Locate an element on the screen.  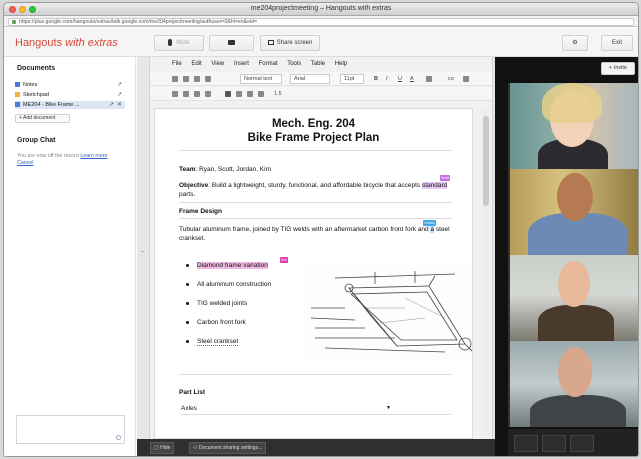
participant-face is located at coordinates (575, 372).